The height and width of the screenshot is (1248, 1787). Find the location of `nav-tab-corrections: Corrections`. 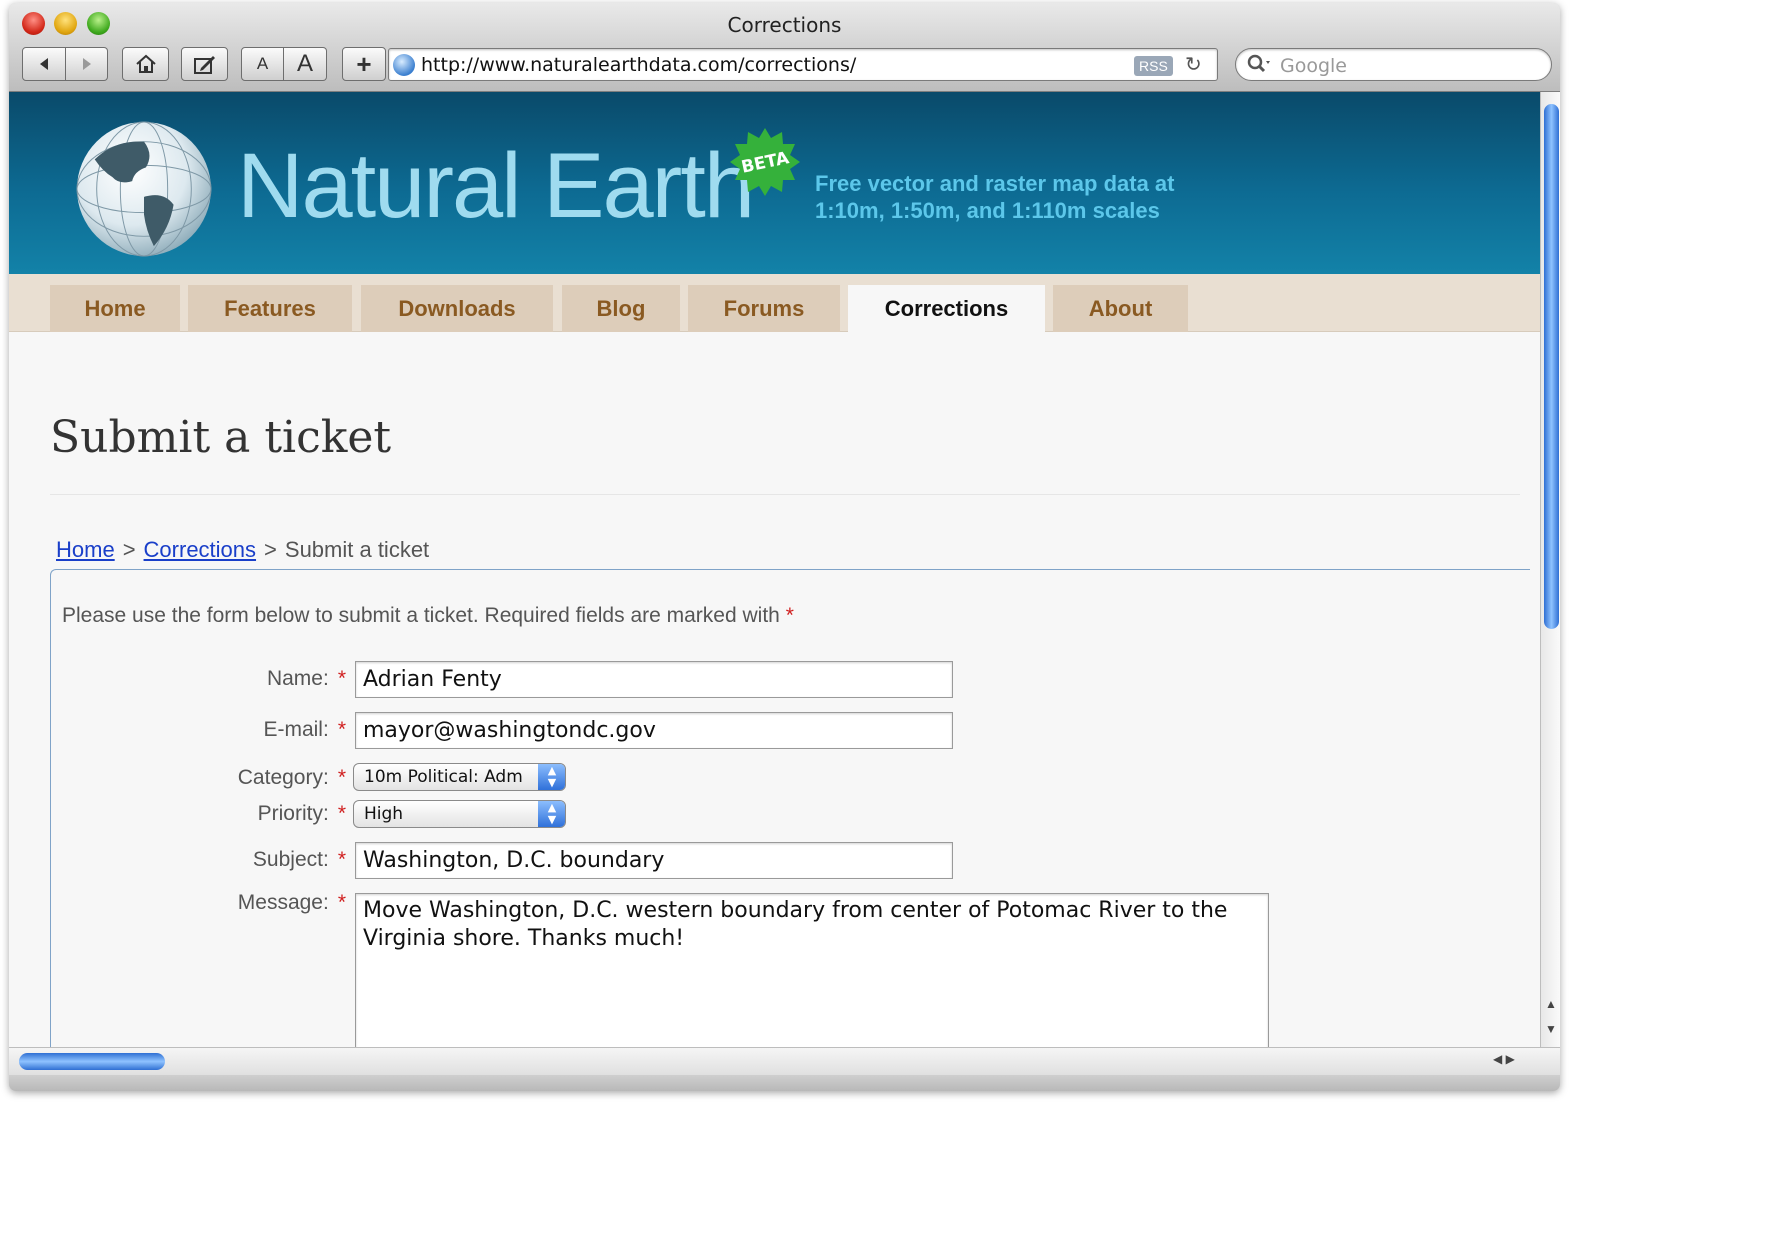

nav-tab-corrections: Corrections is located at coordinates (946, 309).